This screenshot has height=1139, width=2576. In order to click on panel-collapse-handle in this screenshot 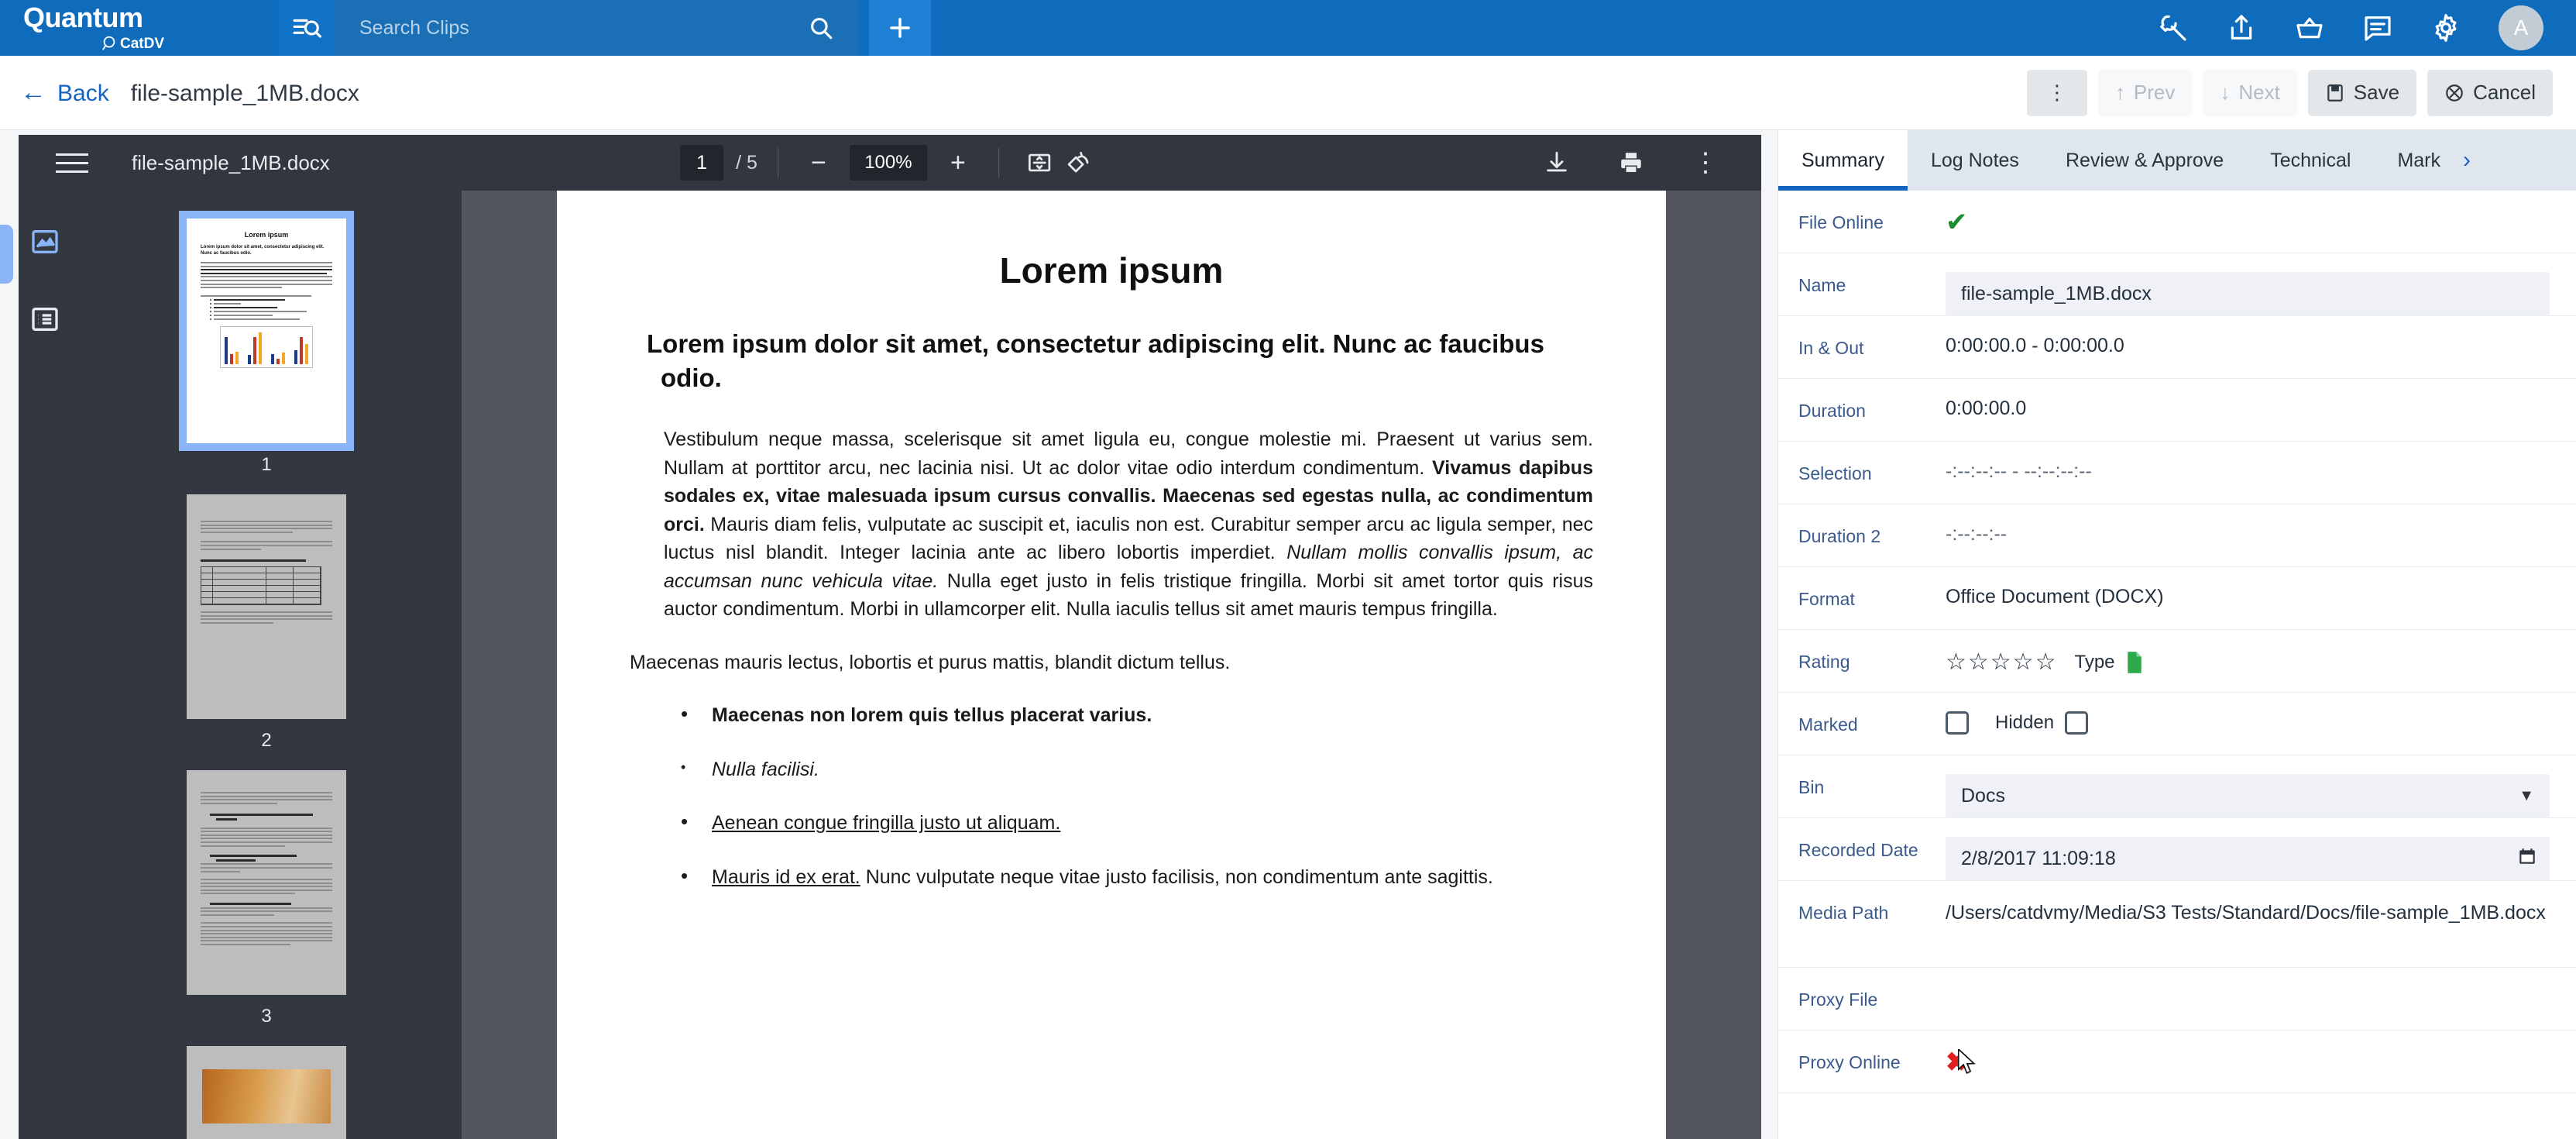, I will do `click(6, 255)`.